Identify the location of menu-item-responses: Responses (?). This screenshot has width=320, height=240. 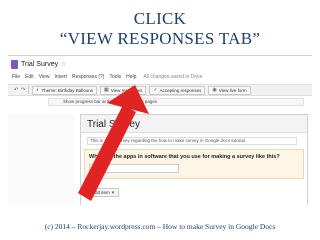
(88, 77).